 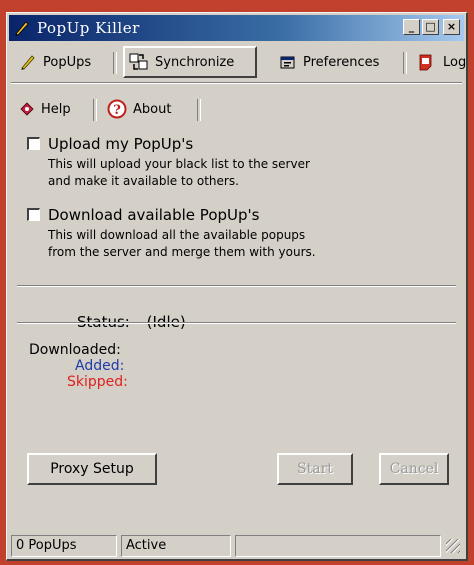 I want to click on about-icon: ?, so click(x=117, y=109).